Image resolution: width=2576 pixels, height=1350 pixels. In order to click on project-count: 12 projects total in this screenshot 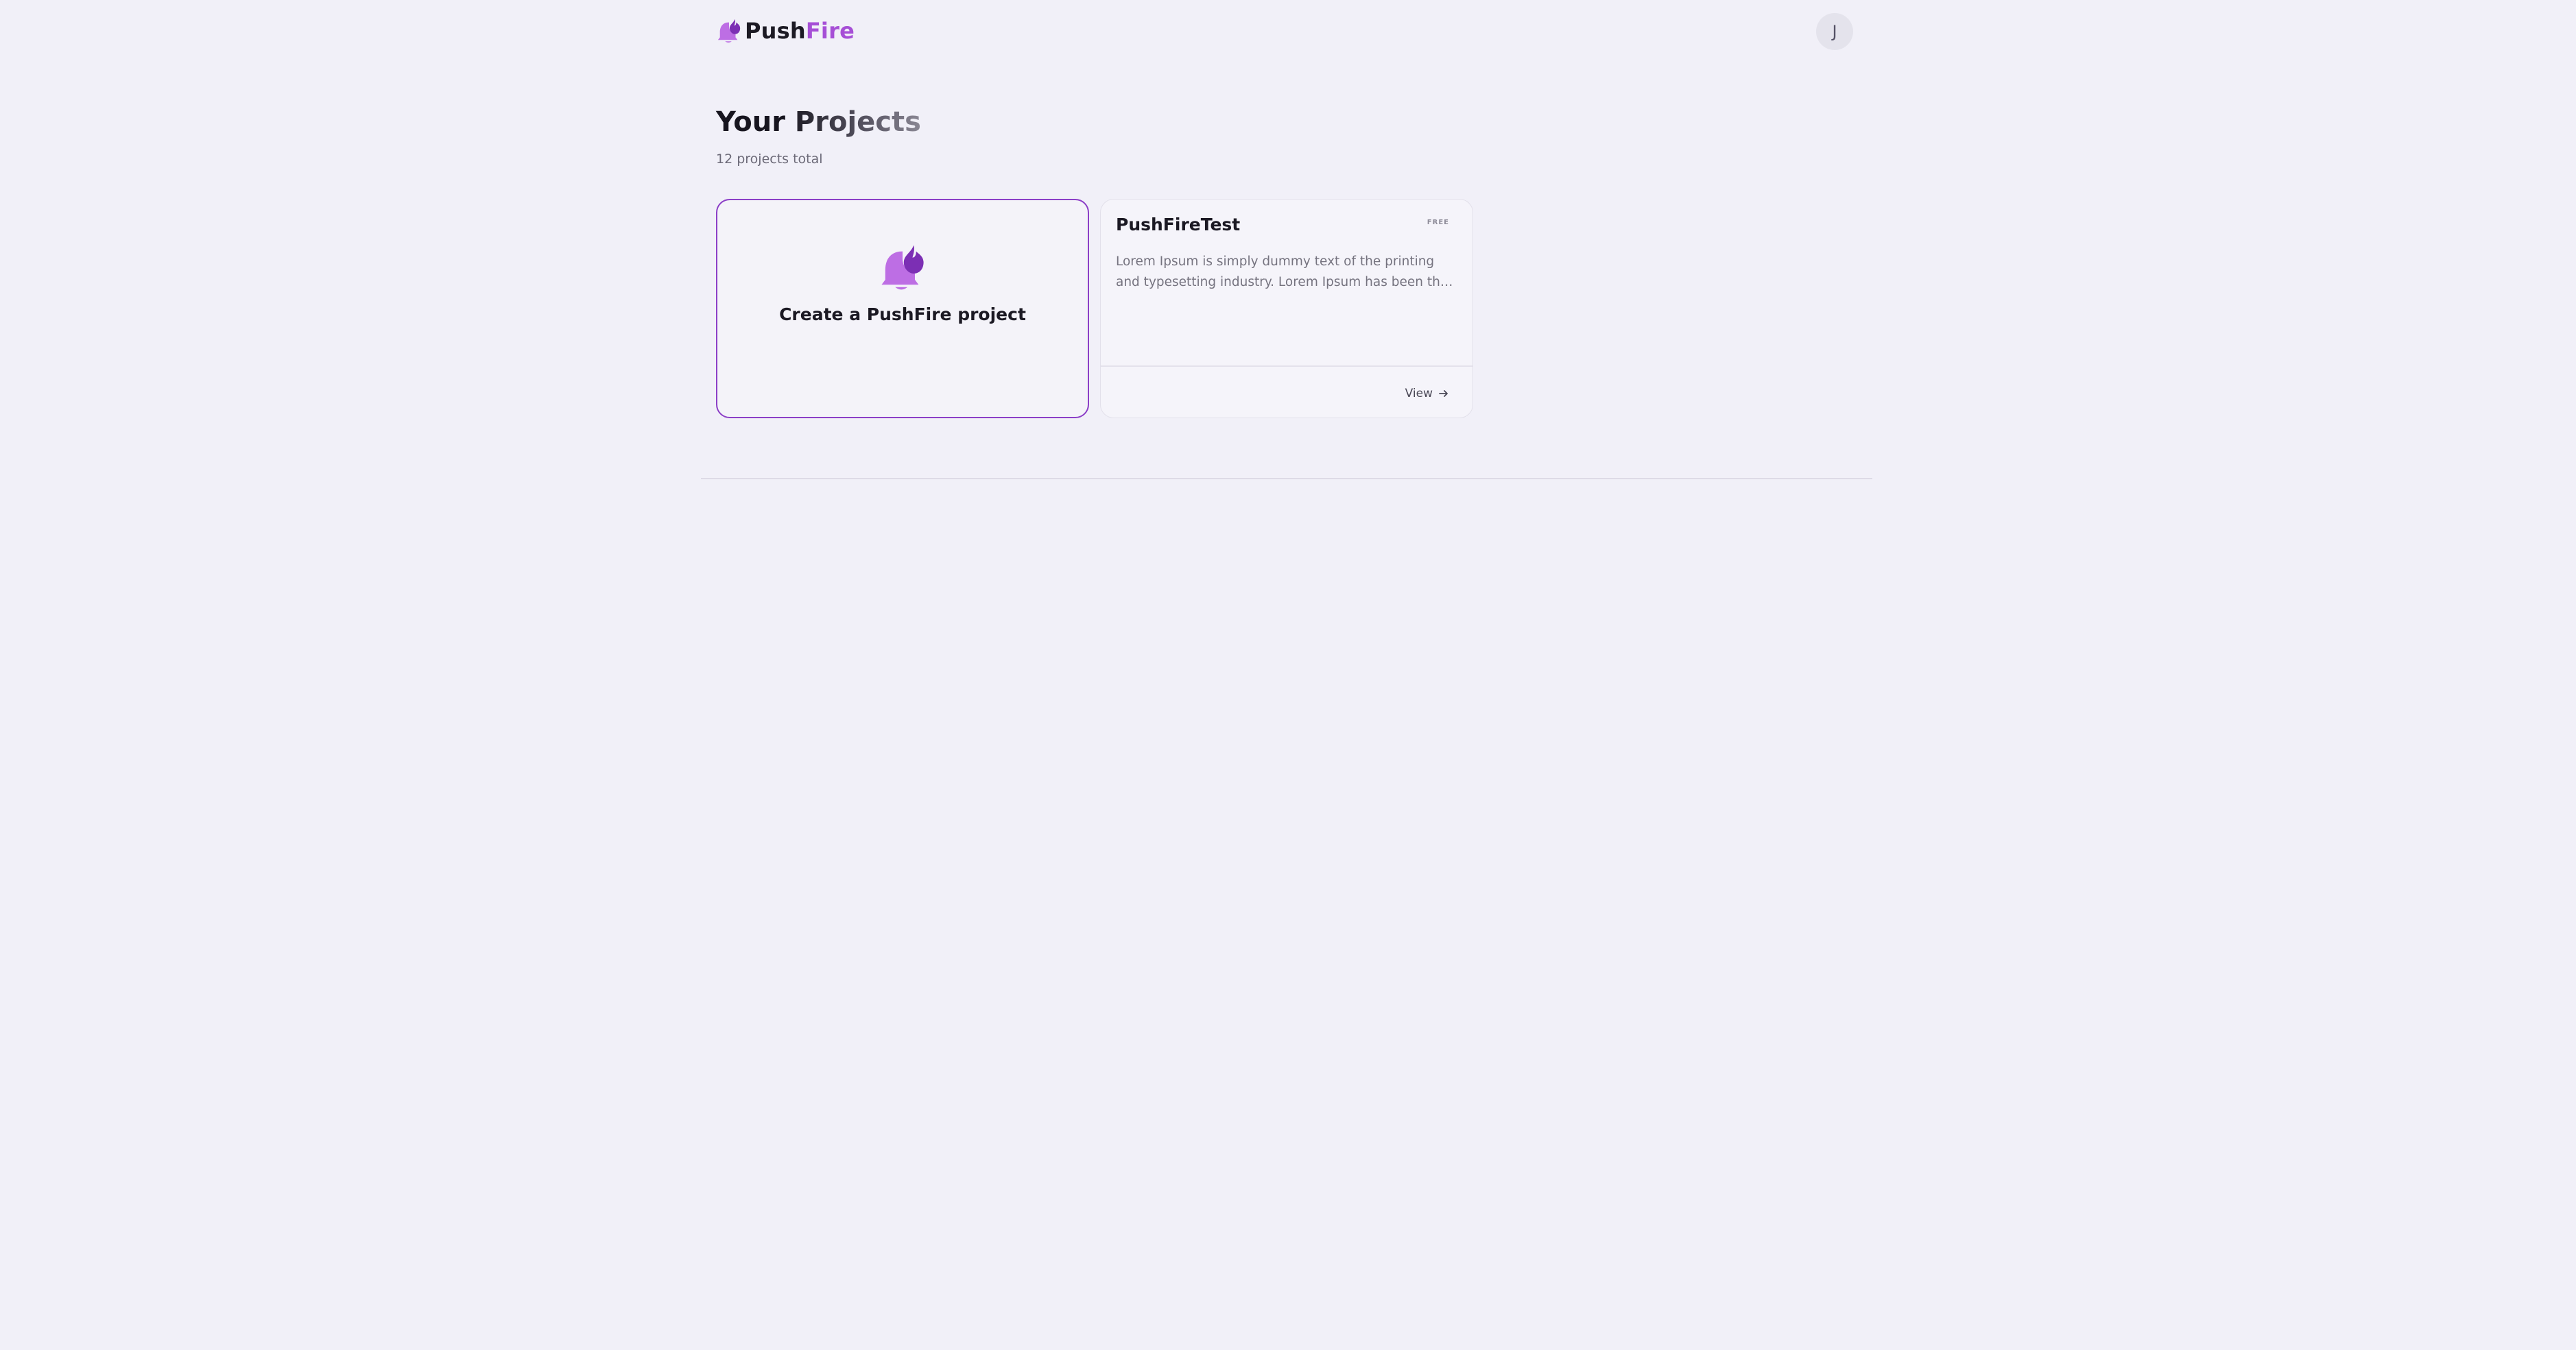, I will do `click(769, 159)`.